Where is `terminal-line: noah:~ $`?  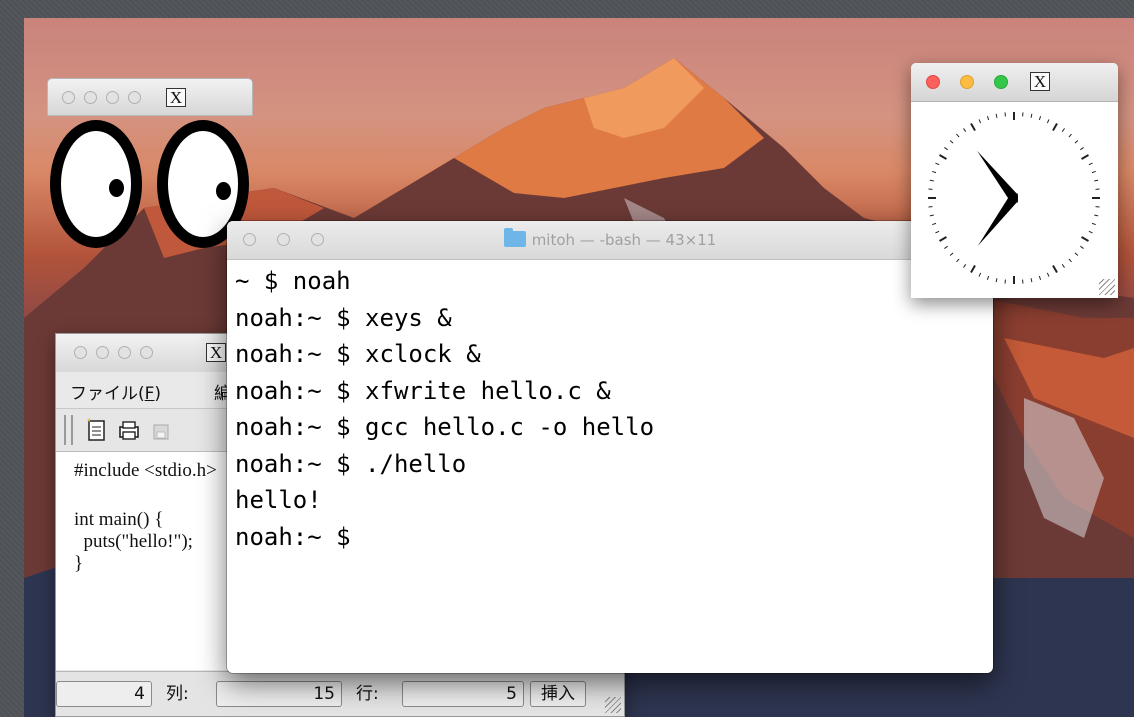 terminal-line: noah:~ $ is located at coordinates (293, 536).